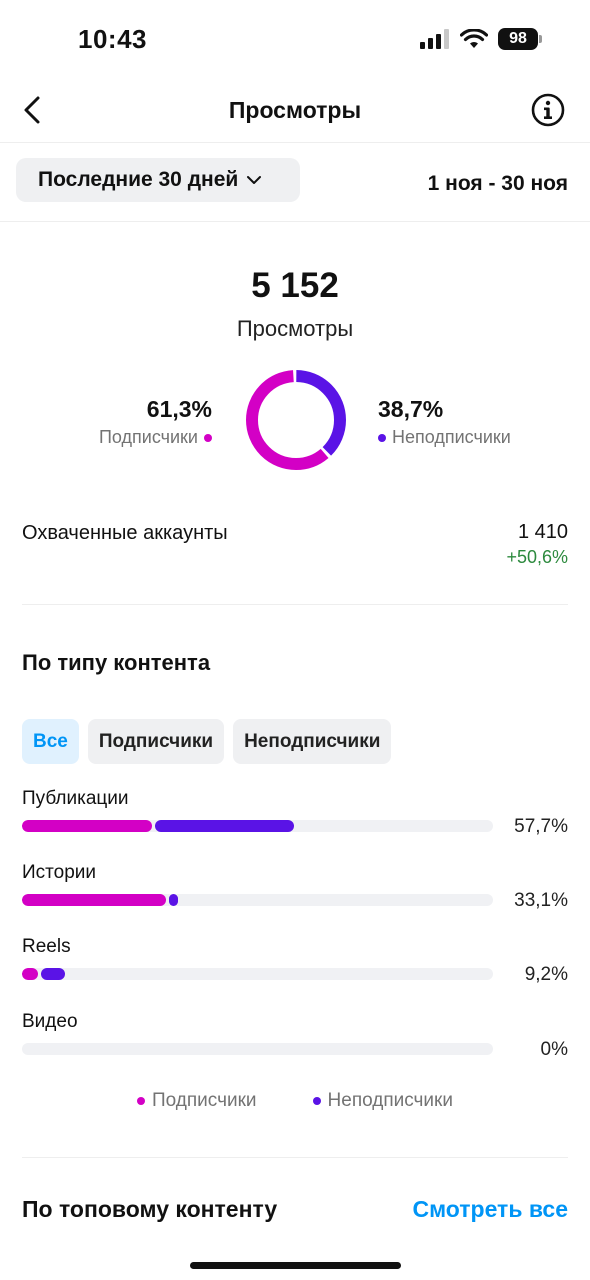 This screenshot has height=1280, width=590. I want to click on top-content-divider, so click(295, 1157).